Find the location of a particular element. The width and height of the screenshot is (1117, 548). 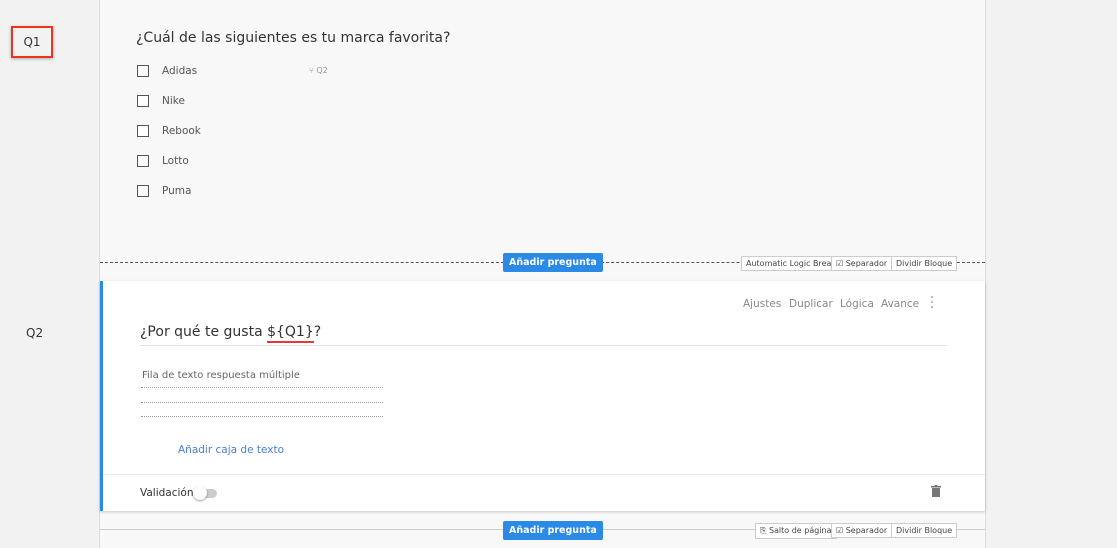

option-nike: Nike is located at coordinates (161, 101).